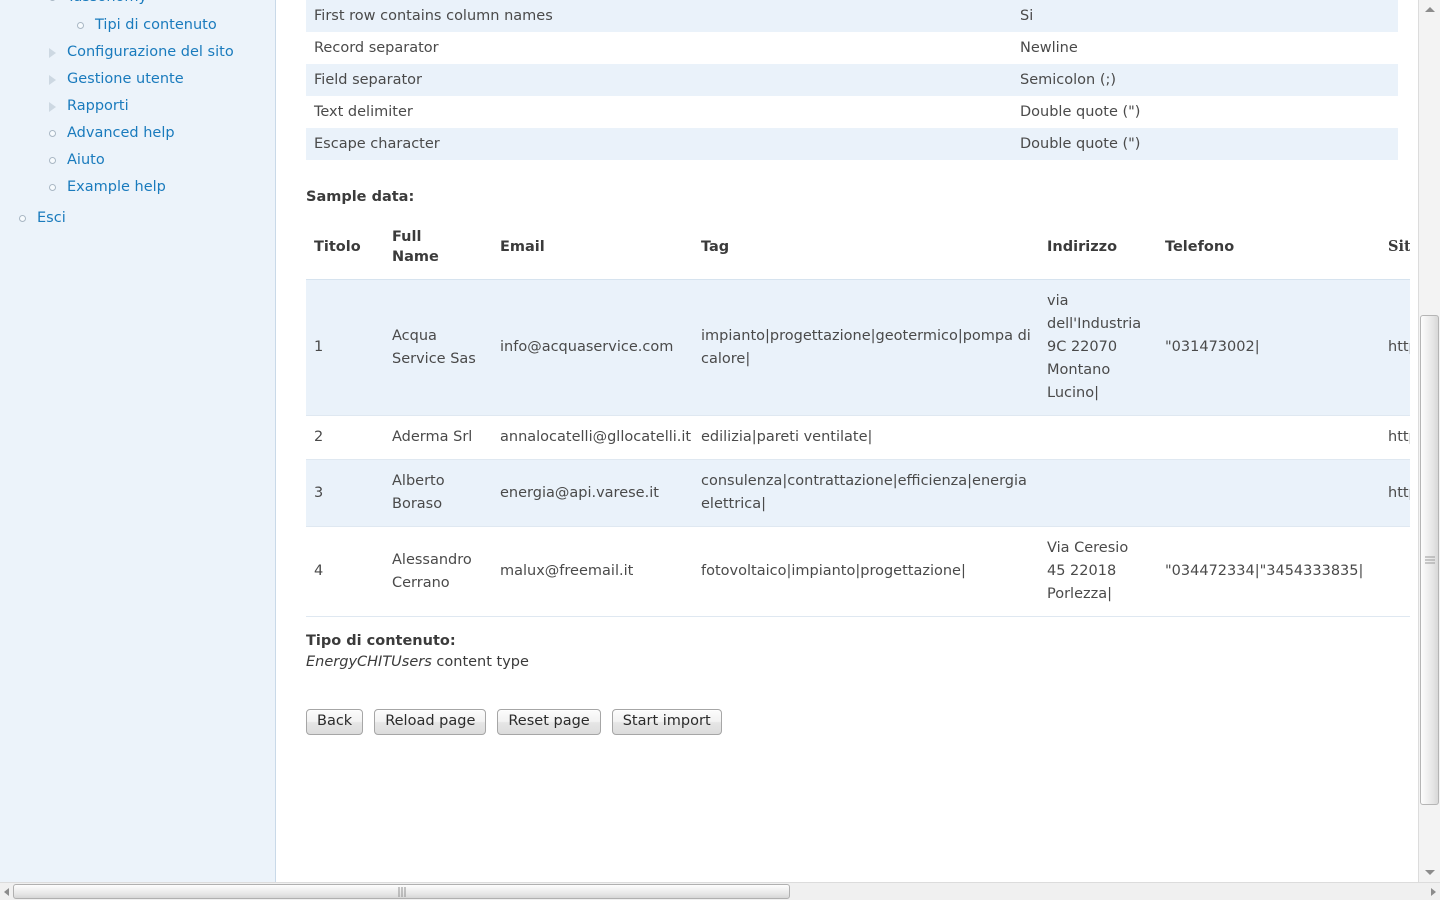 The width and height of the screenshot is (1440, 900). Describe the element at coordinates (852, 48) in the screenshot. I see `table-row: Record separator Newline` at that location.